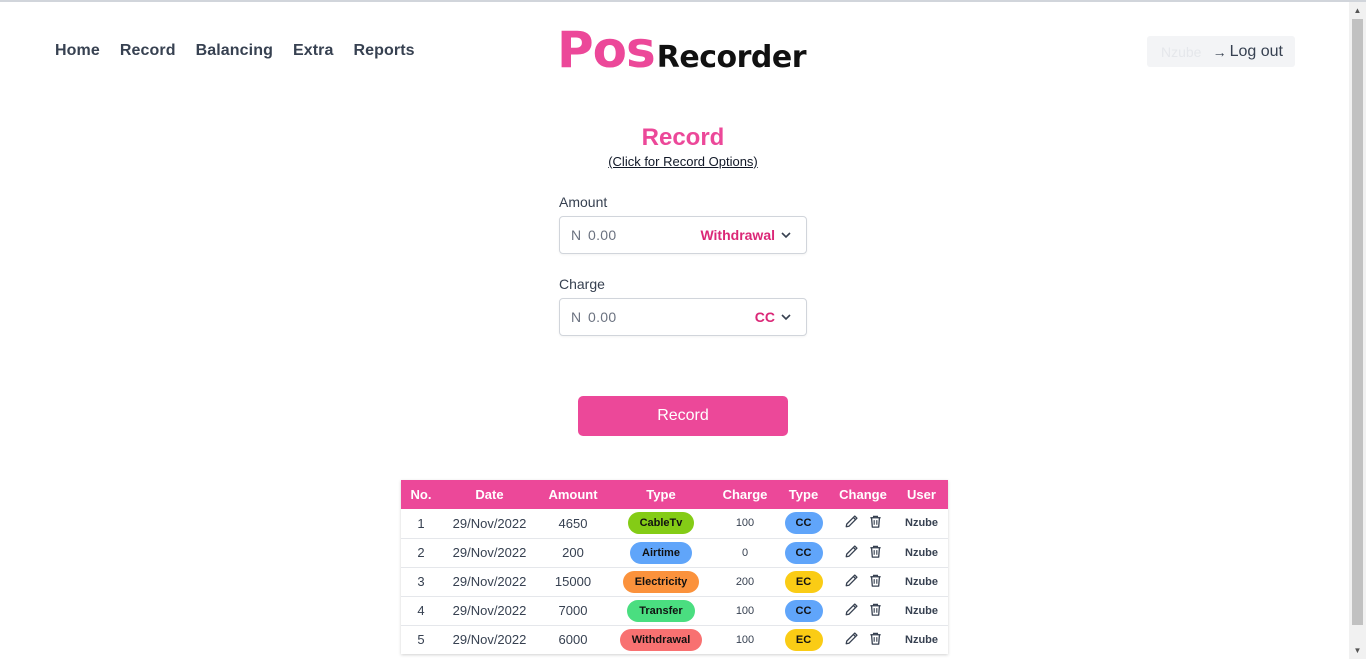 The image size is (1366, 659). I want to click on row-amount: 7000, so click(573, 610).